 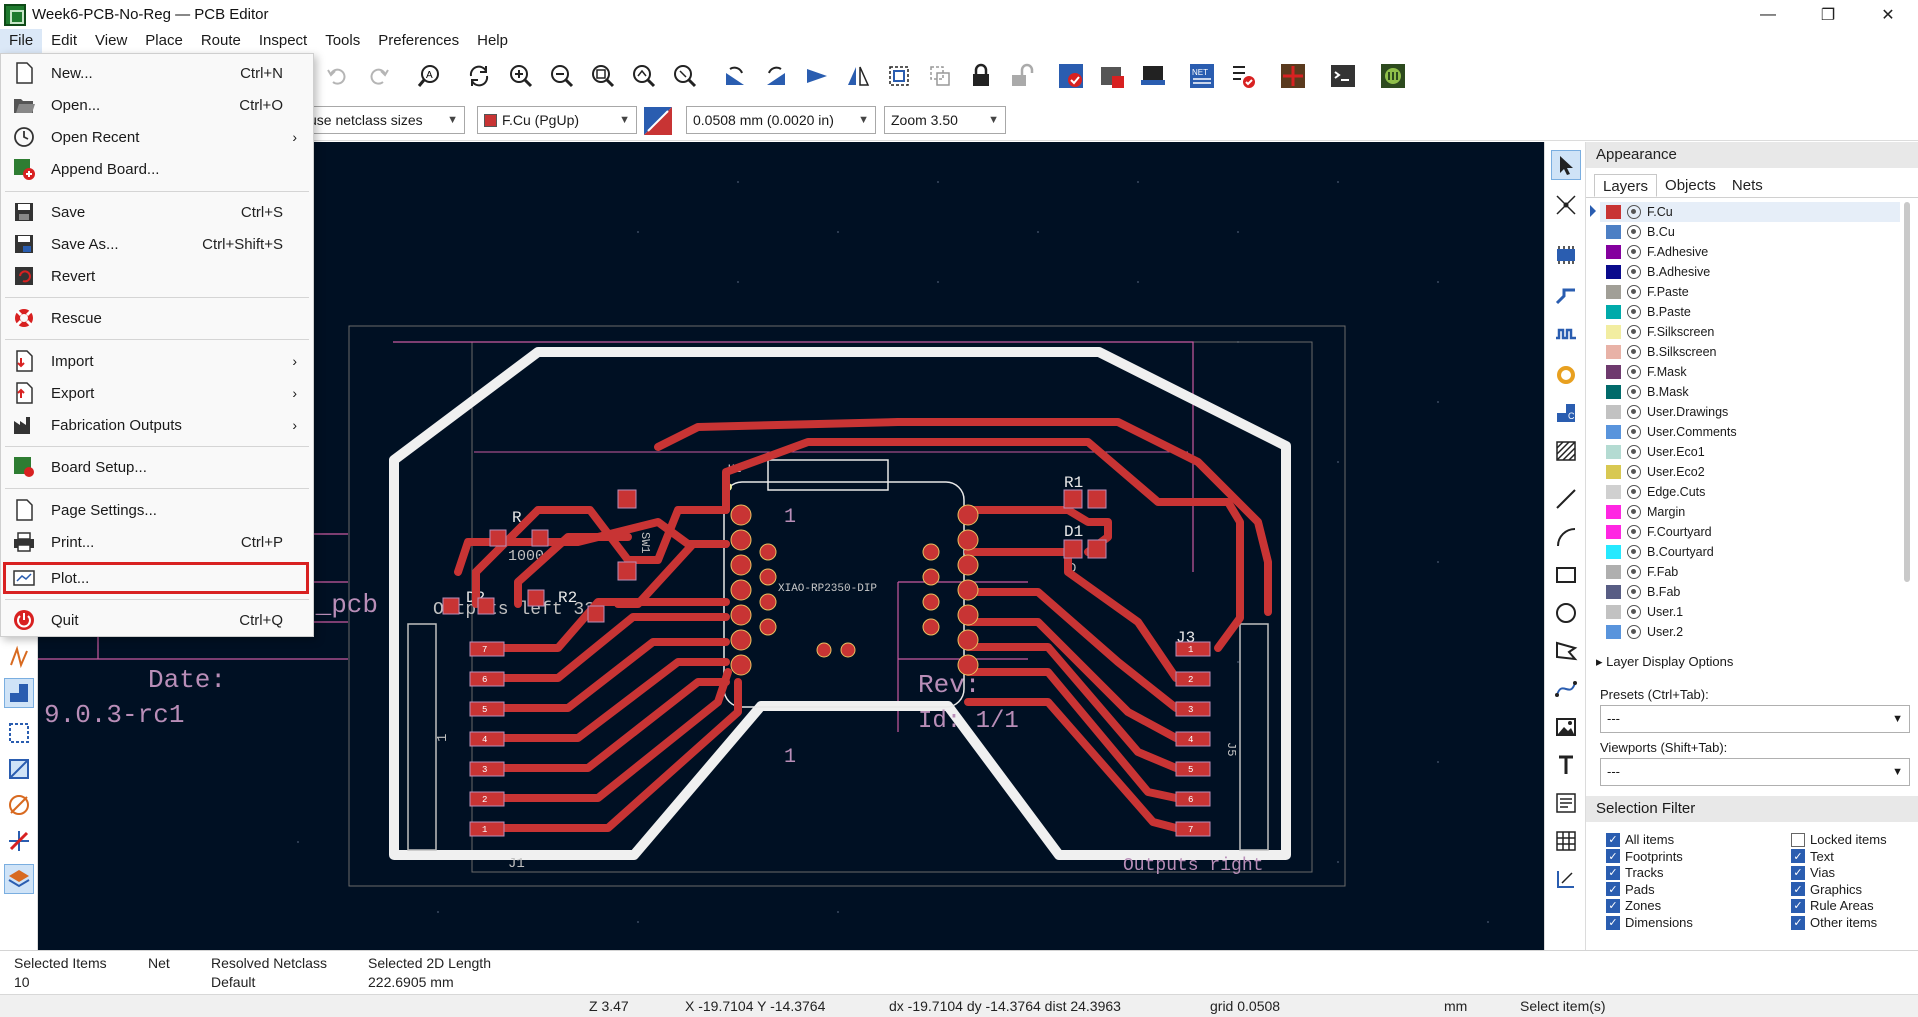 What do you see at coordinates (157, 244) in the screenshot?
I see `menu-item-save-as: Save As... Ctrl+Shift+S` at bounding box center [157, 244].